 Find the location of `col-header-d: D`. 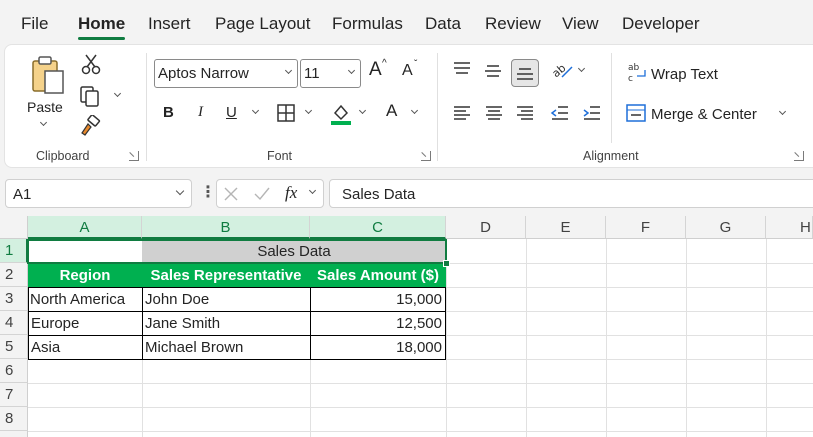

col-header-d: D is located at coordinates (486, 227).